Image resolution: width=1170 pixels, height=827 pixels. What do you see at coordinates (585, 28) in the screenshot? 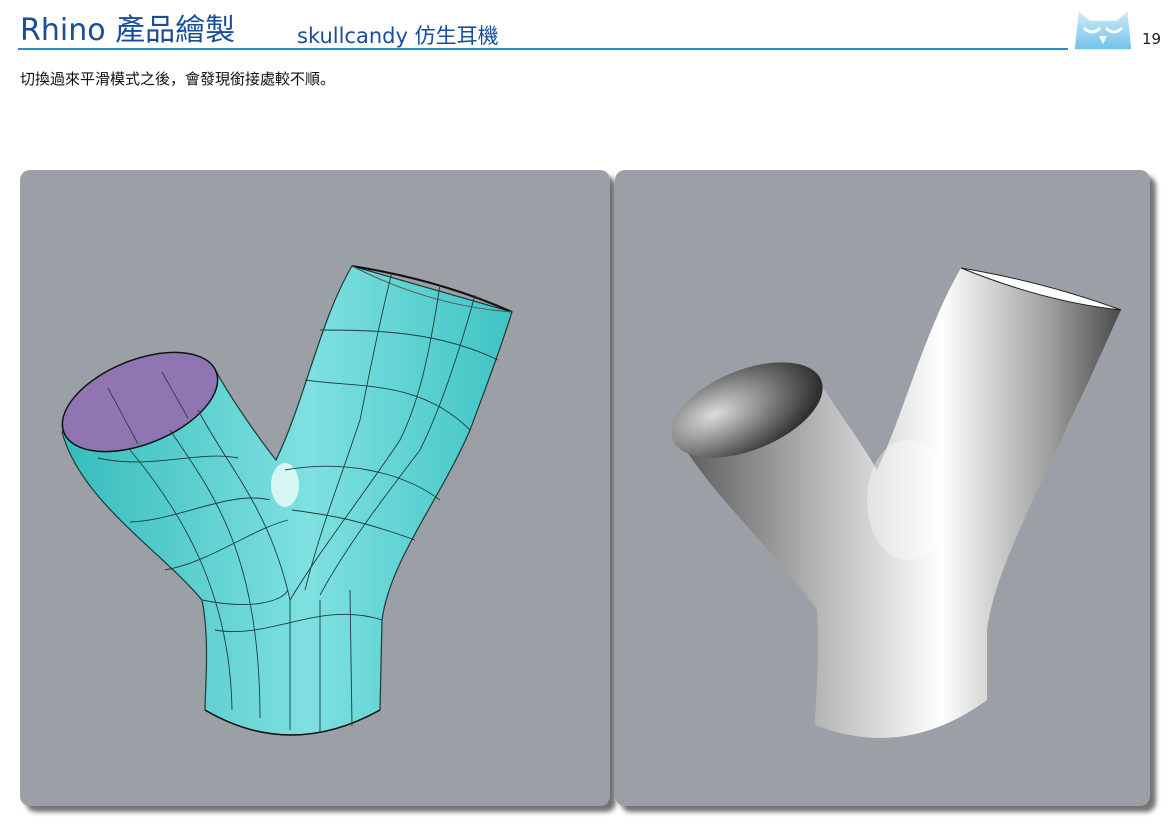
I see `page-header: Rhino 產品繪製 skullcandy 仿生耳機 19` at bounding box center [585, 28].